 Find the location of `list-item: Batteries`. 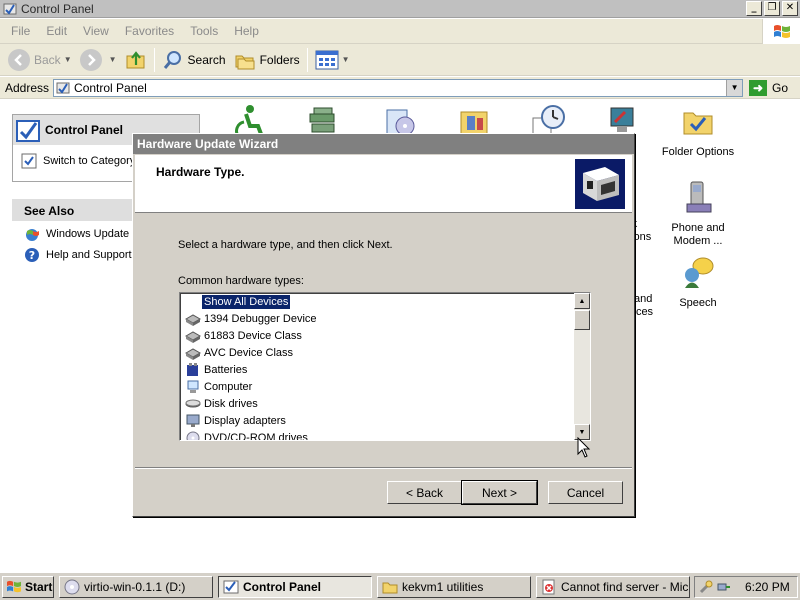

list-item: Batteries is located at coordinates (385, 369).